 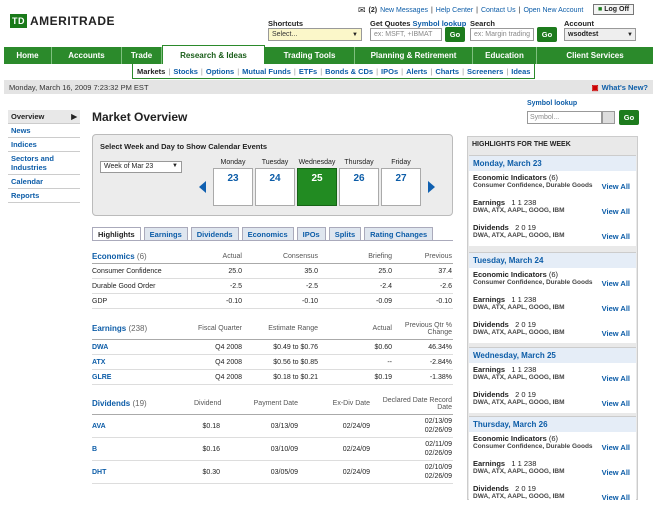 What do you see at coordinates (502, 34) in the screenshot?
I see `search-input: ex: Margin trading` at bounding box center [502, 34].